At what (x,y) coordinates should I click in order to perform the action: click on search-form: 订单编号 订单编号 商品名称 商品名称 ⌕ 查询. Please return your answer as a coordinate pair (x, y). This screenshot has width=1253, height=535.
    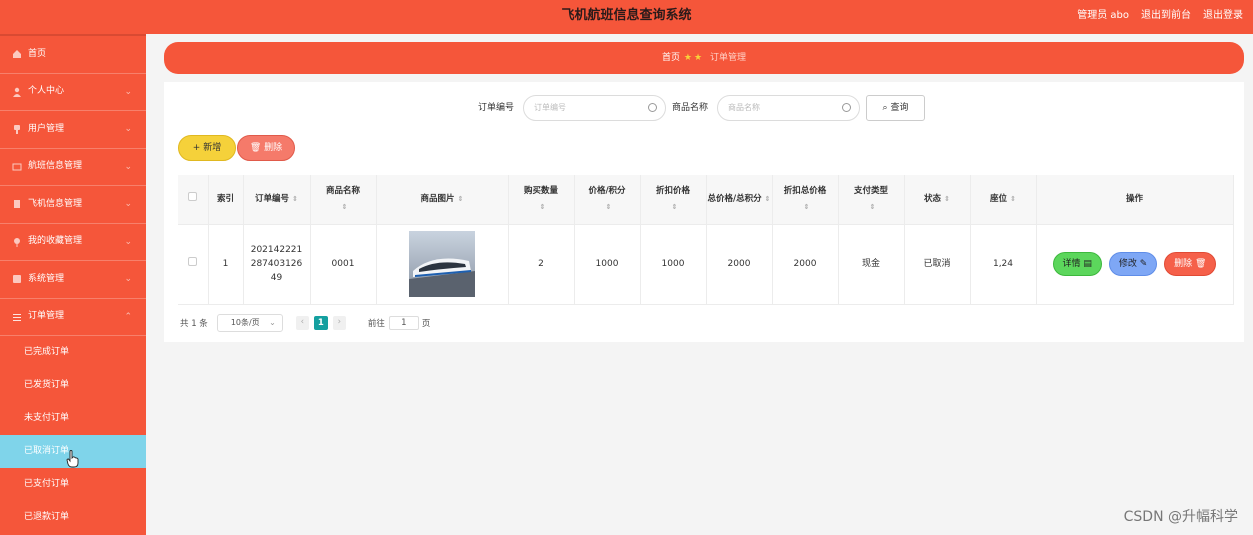
    Looking at the image, I should click on (704, 108).